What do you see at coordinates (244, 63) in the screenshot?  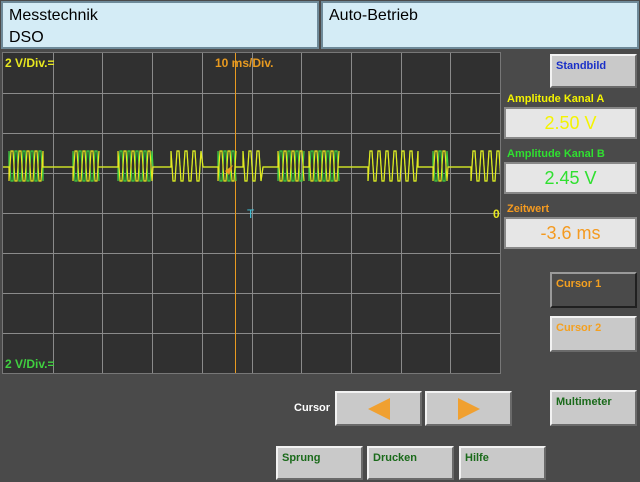 I see `time-scale: 10 ms/Div.` at bounding box center [244, 63].